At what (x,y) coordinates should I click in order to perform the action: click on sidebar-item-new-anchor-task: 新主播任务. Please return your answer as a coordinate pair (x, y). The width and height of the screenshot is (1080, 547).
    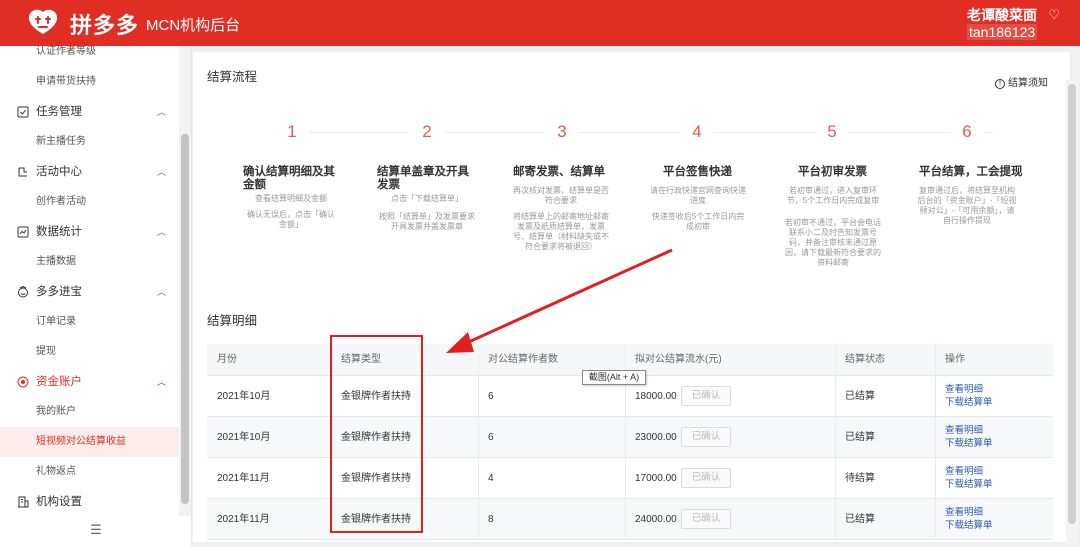
    Looking at the image, I should click on (90, 142).